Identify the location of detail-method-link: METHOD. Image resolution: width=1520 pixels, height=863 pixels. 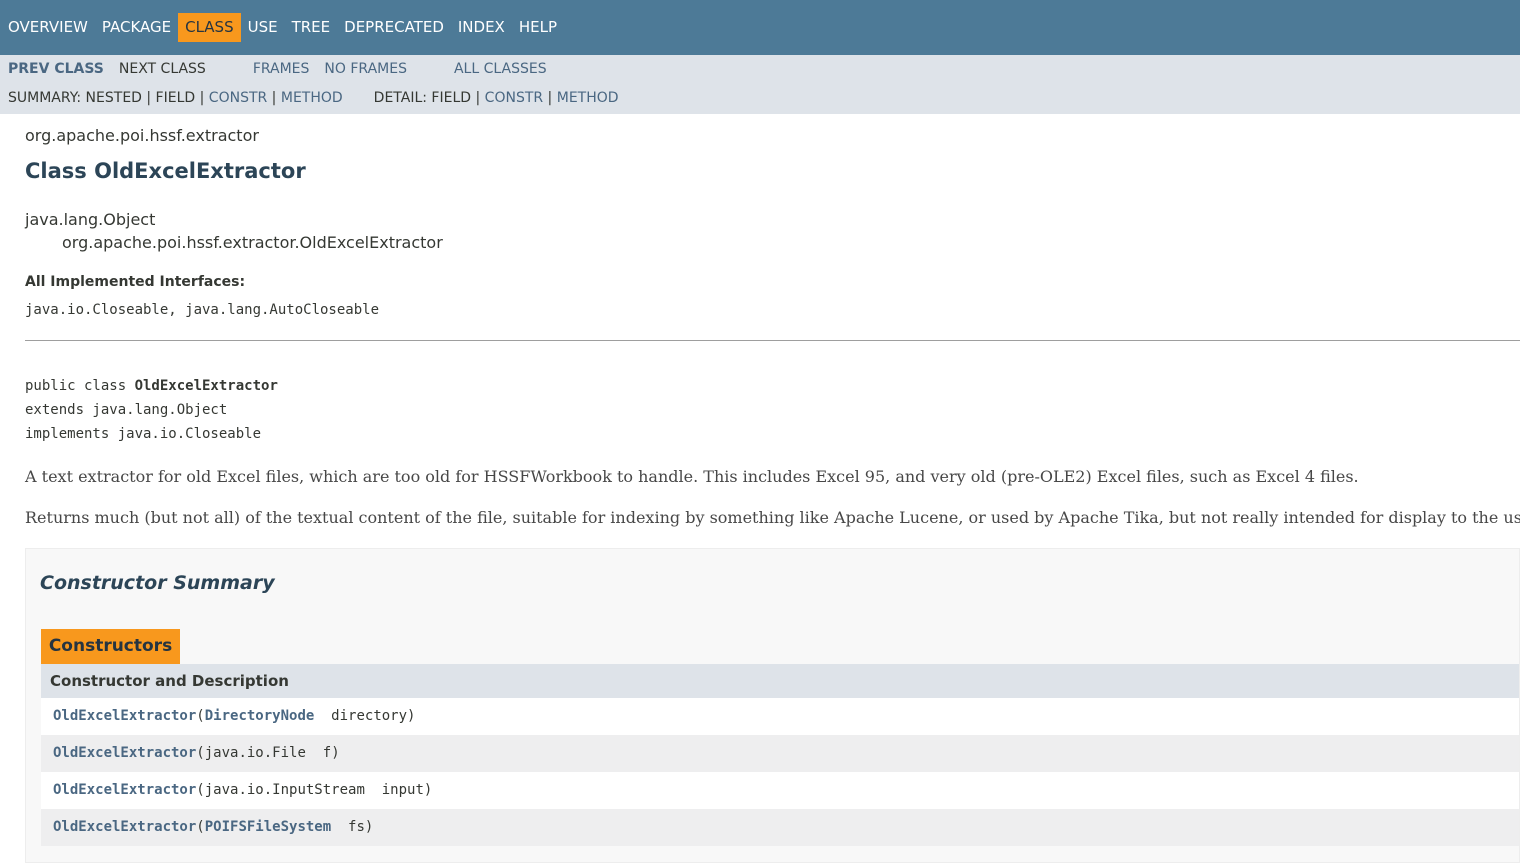
(588, 98).